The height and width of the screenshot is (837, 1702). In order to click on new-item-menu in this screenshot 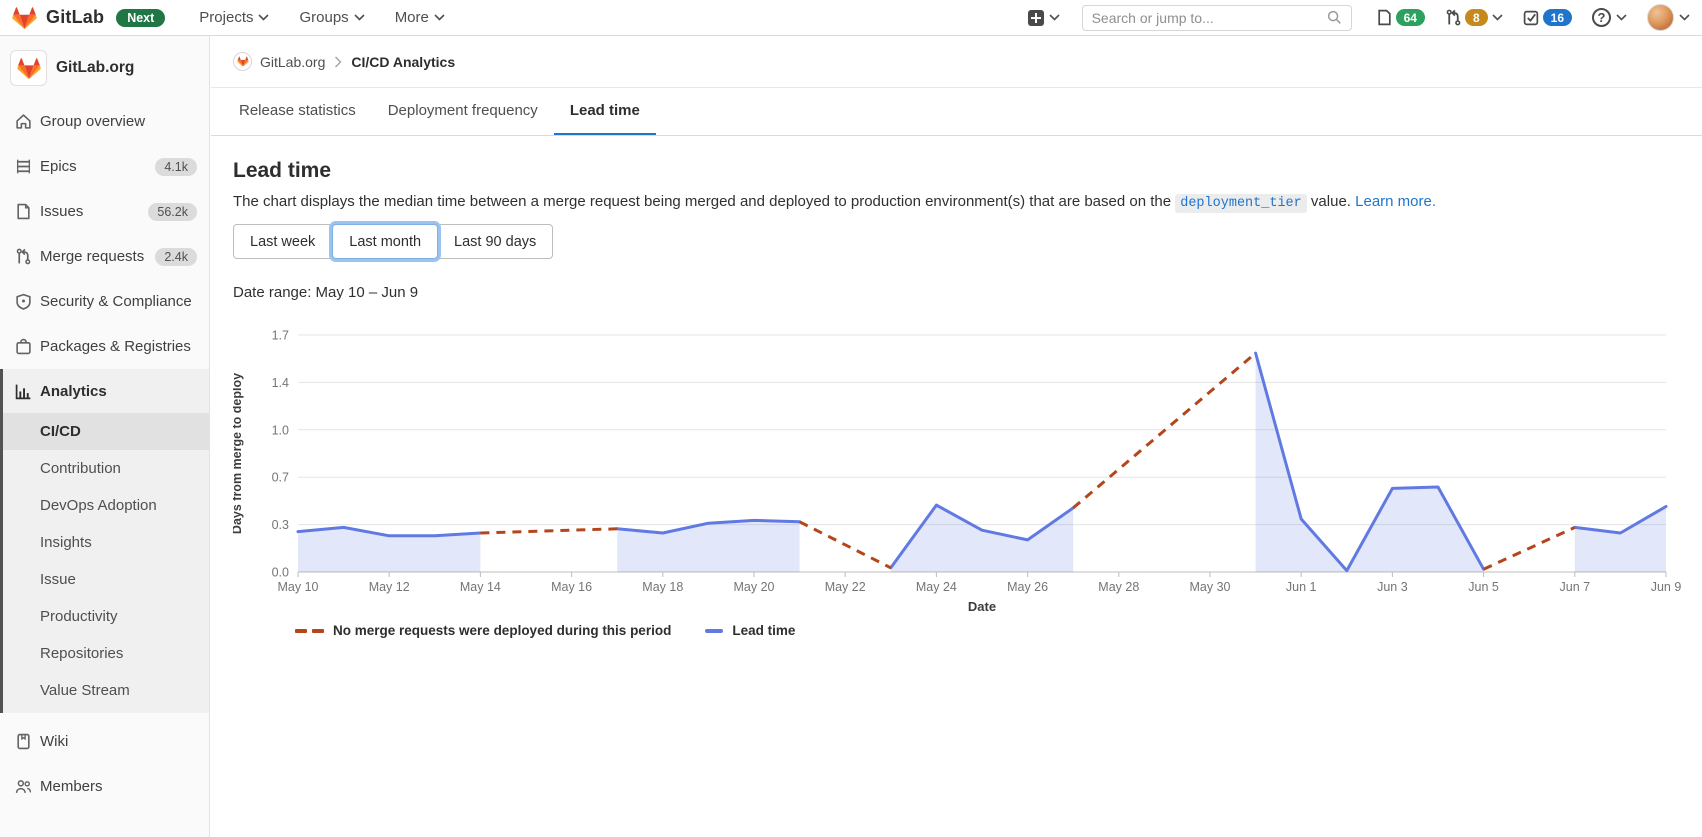, I will do `click(1043, 17)`.